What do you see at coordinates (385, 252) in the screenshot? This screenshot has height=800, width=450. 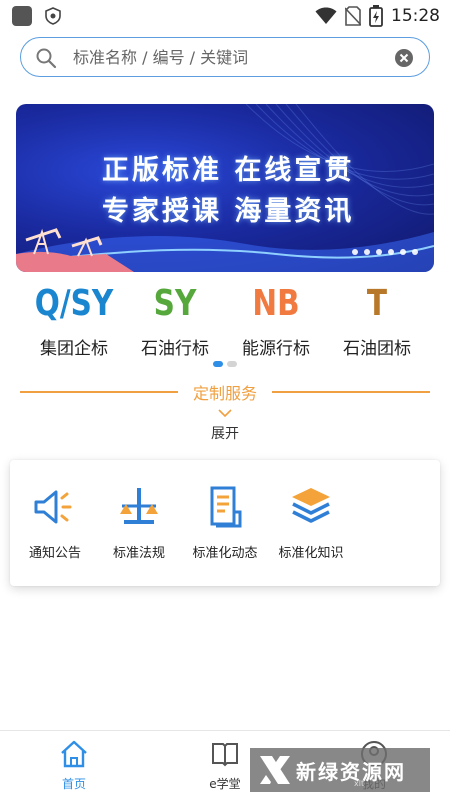 I see `banner-pagination` at bounding box center [385, 252].